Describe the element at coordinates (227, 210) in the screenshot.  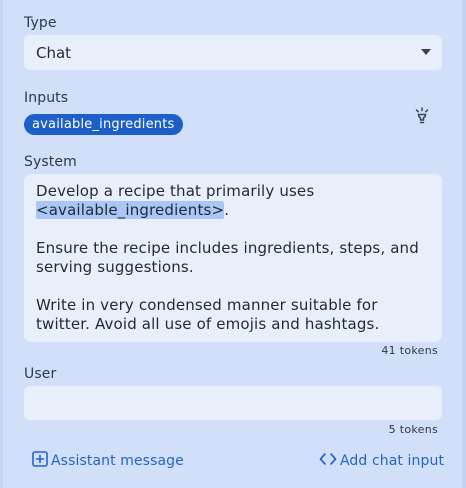
I see `system-line-punct: .` at that location.